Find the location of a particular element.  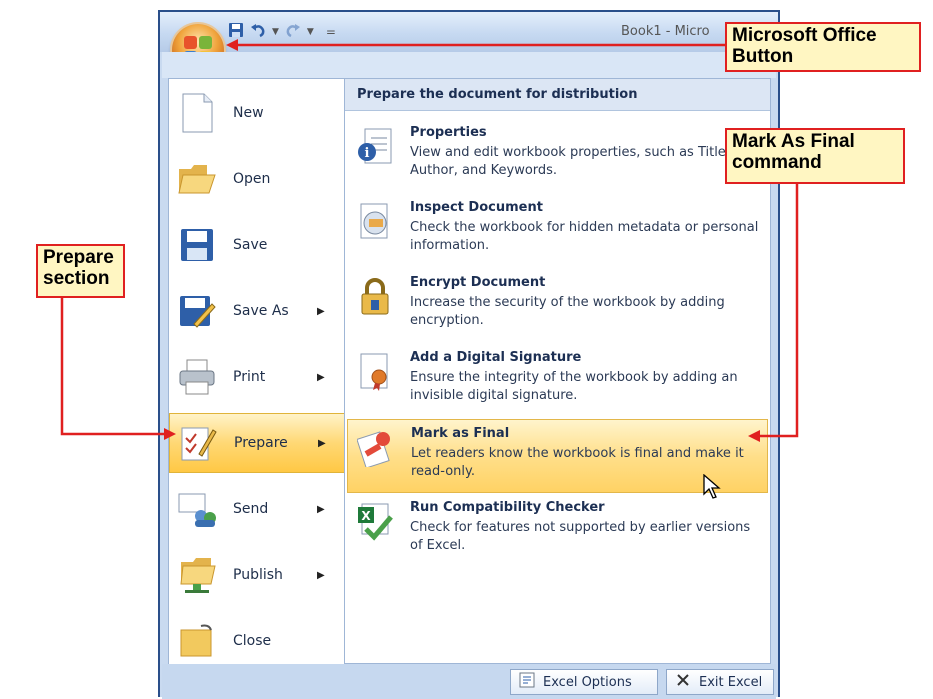

callout-office-button: Microsoft Office Button is located at coordinates (823, 47).